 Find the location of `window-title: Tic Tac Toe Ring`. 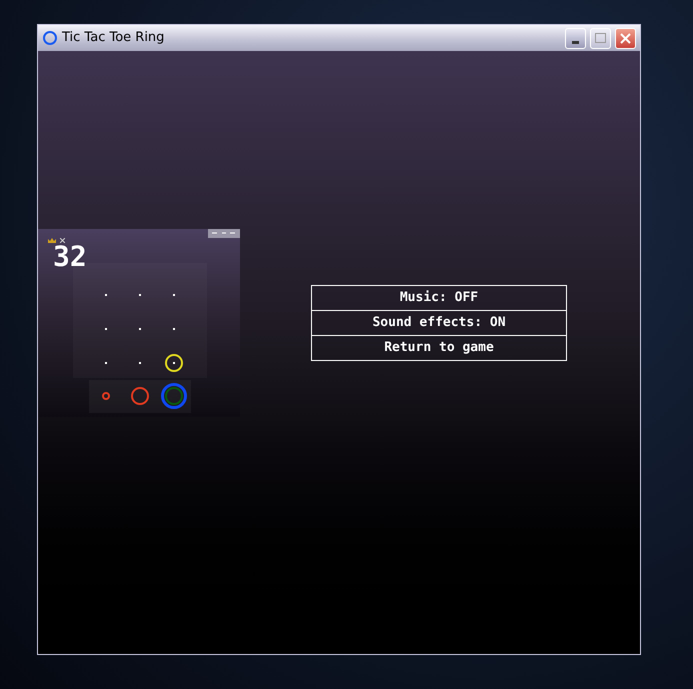

window-title: Tic Tac Toe Ring is located at coordinates (114, 38).